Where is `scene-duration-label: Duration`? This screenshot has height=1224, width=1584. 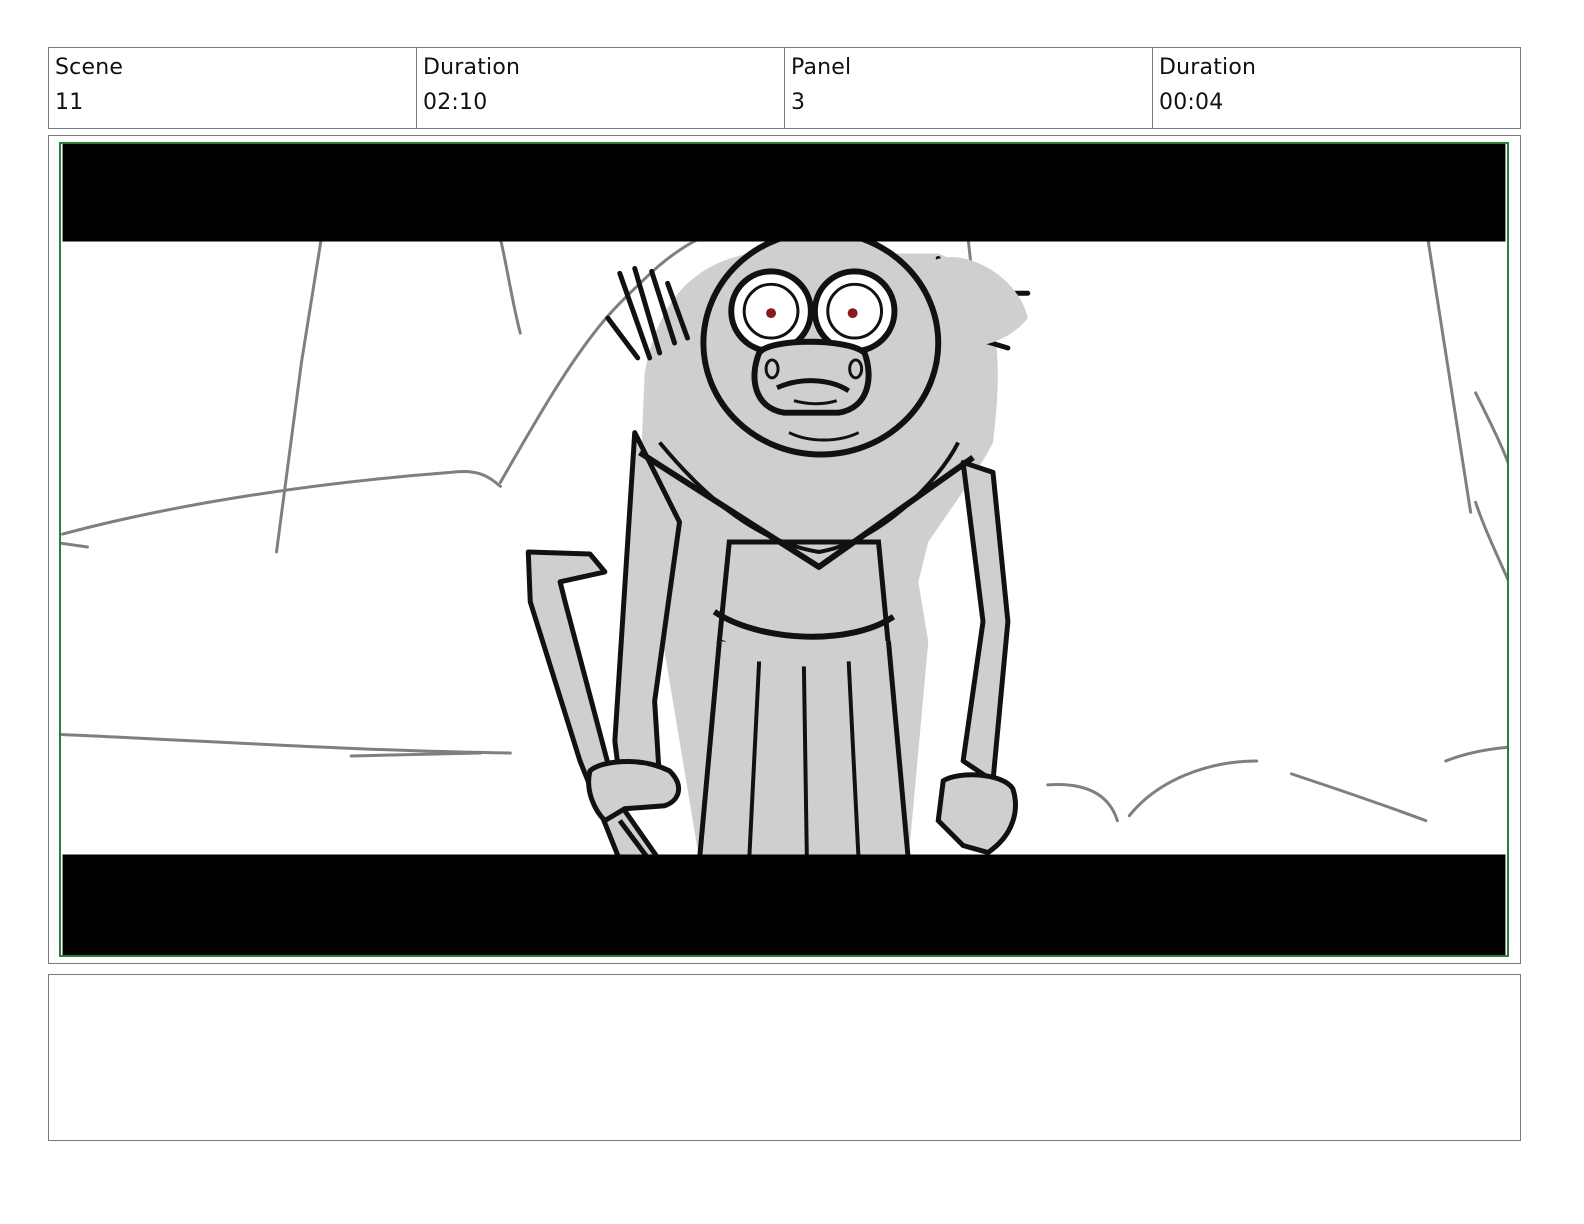
scene-duration-label: Duration is located at coordinates (472, 67).